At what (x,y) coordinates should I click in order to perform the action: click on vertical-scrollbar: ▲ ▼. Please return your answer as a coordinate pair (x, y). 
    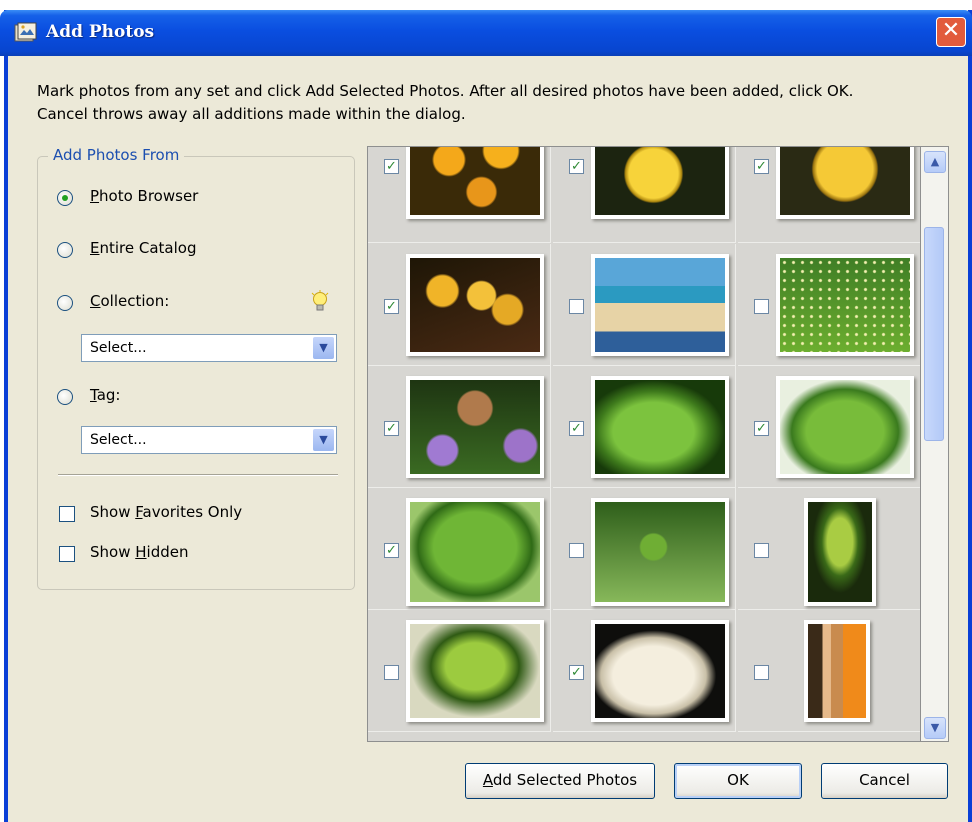
    Looking at the image, I should click on (935, 444).